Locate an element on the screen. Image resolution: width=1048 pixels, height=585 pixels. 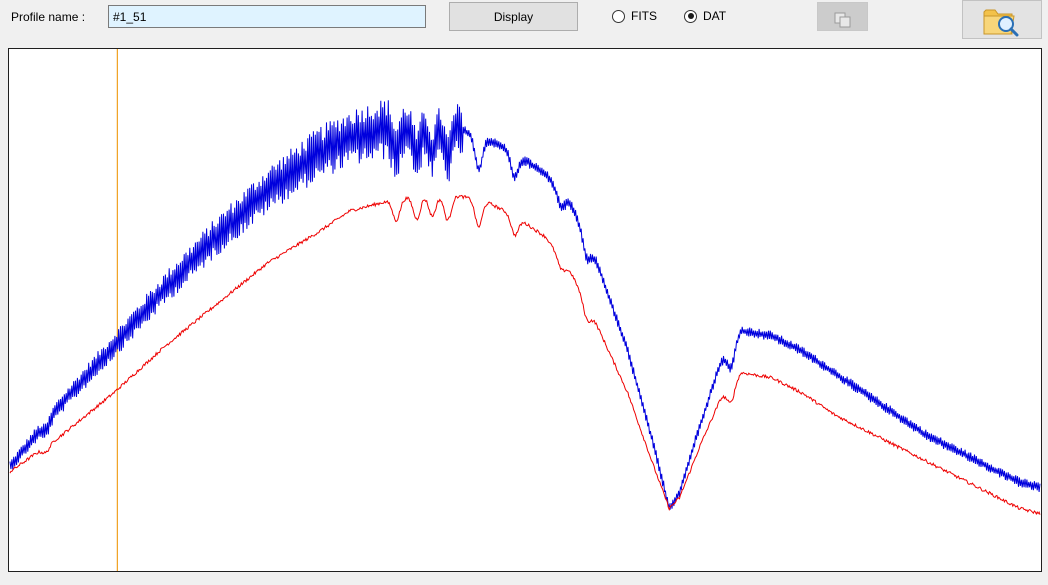
radio-fits: FITS is located at coordinates (634, 16).